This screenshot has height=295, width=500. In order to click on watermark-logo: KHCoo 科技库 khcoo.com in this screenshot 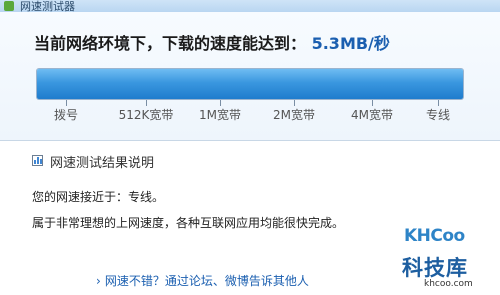, I will do `click(449, 257)`.